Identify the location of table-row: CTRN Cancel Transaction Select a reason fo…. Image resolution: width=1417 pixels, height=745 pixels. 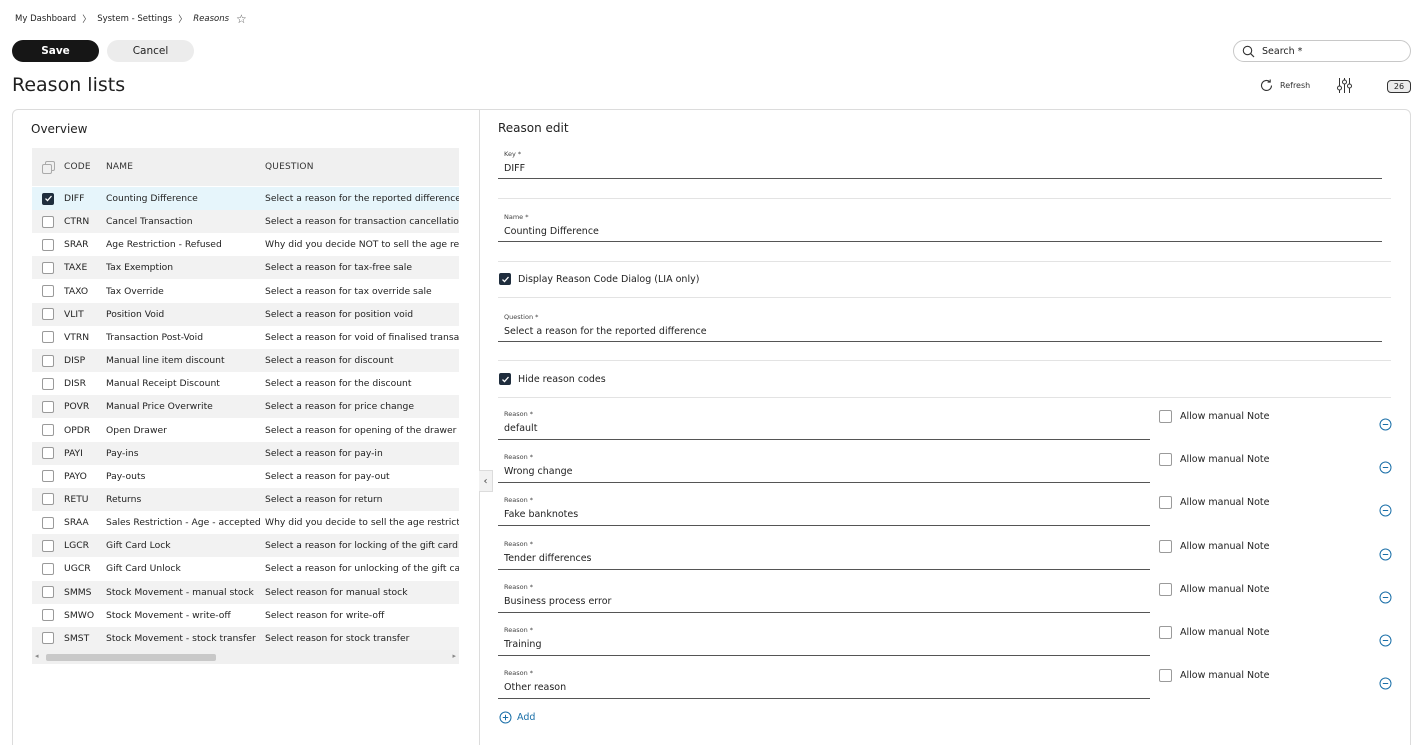
(245, 222).